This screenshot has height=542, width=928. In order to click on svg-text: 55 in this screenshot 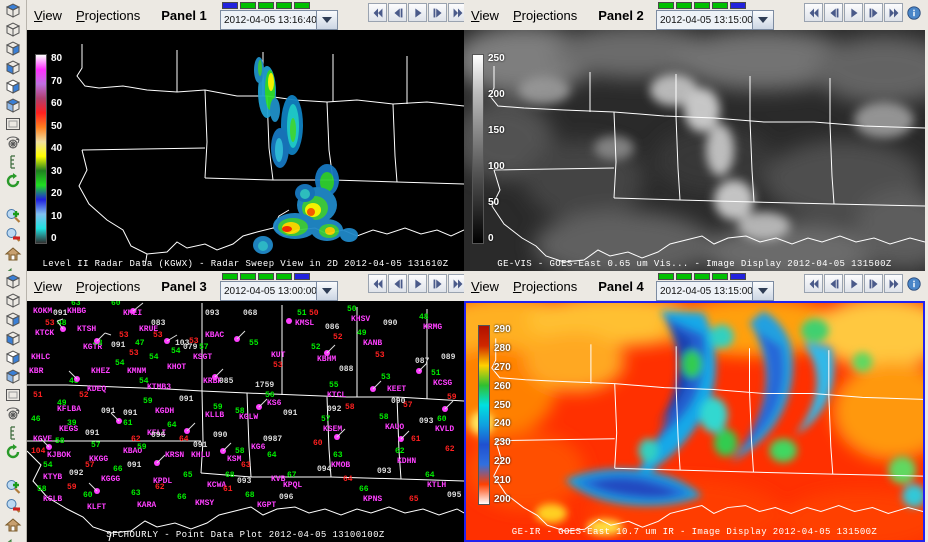, I will do `click(254, 343)`.